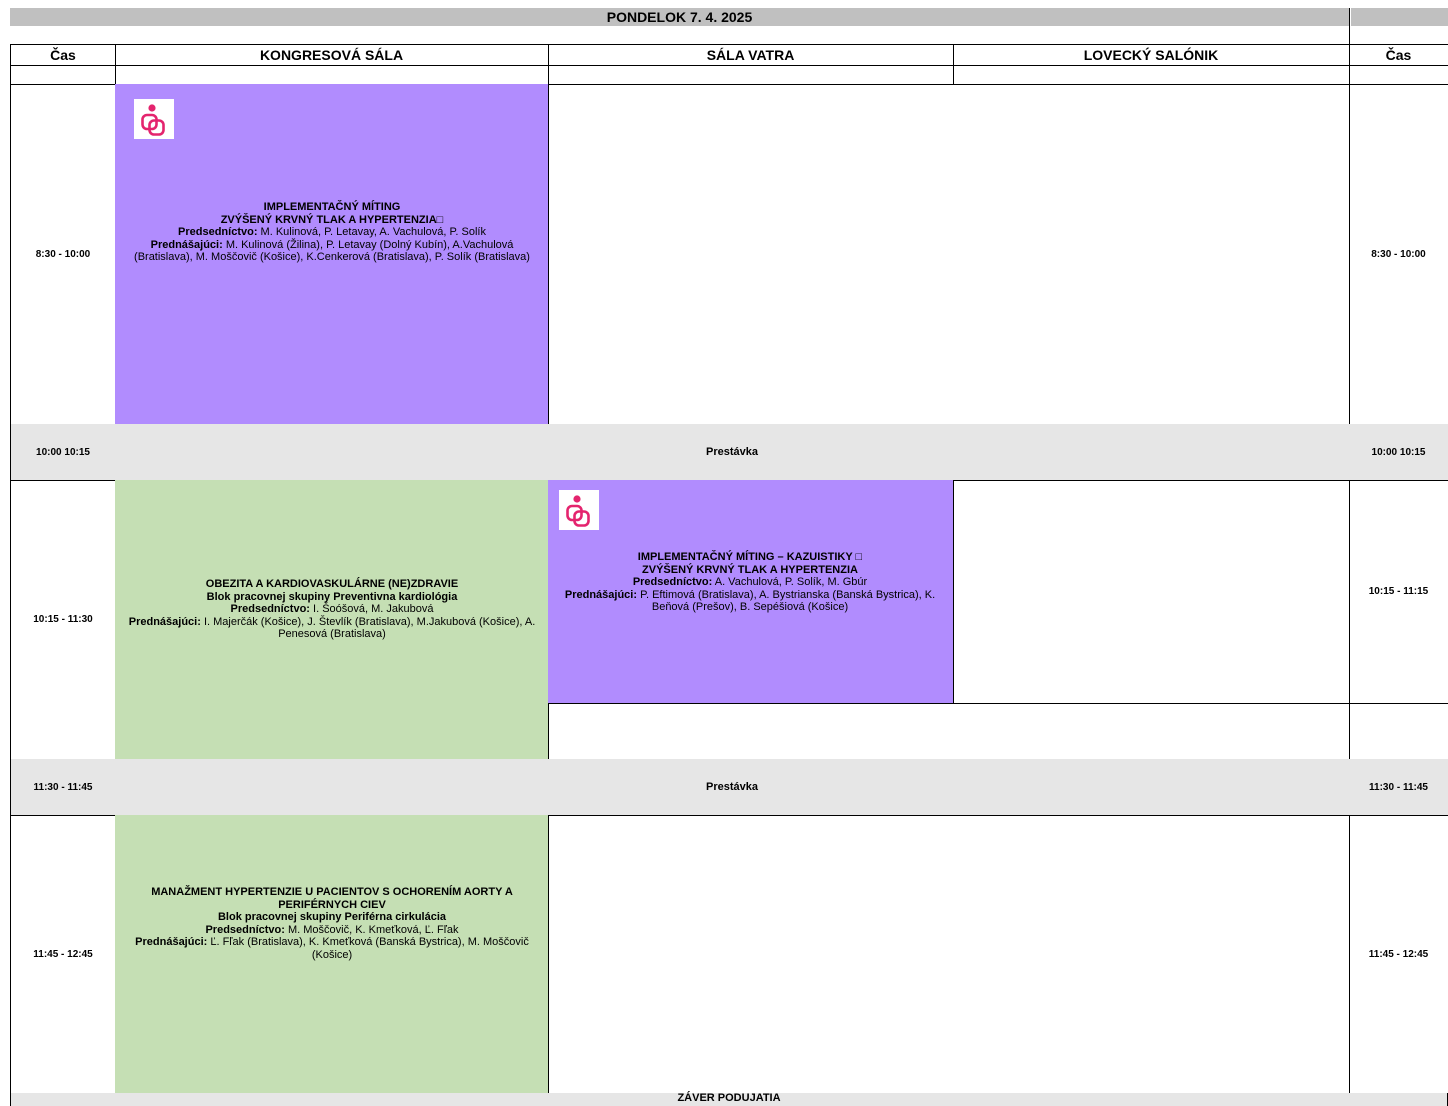 This screenshot has width=1448, height=1106. I want to click on spacer-cell-lovecky, so click(1151, 75).